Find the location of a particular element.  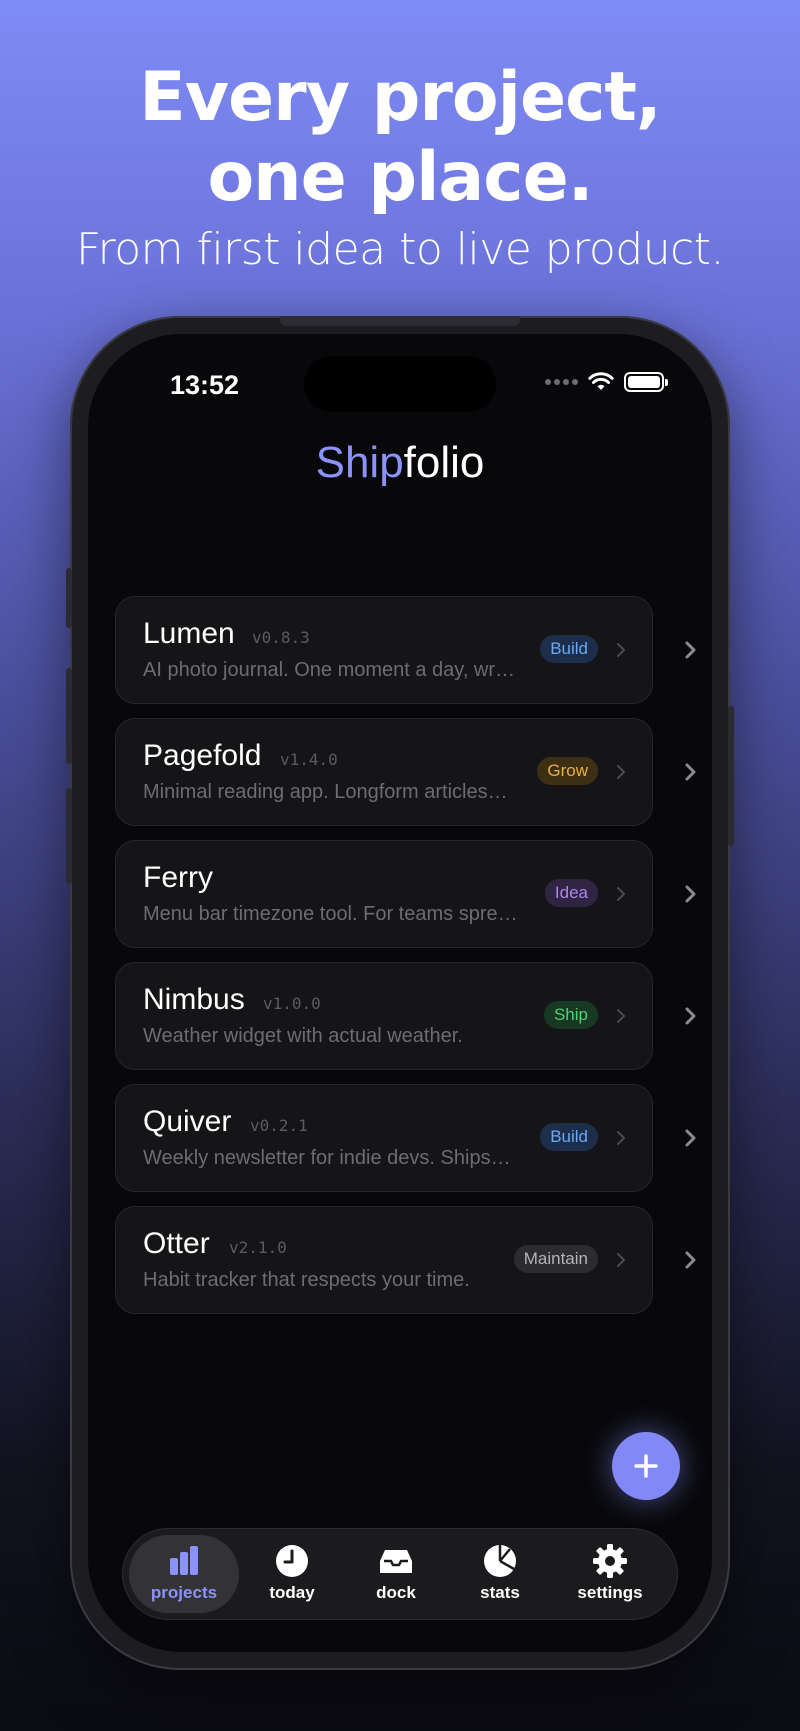

marketing-subheadline: From first idea to live product. is located at coordinates (400, 249).